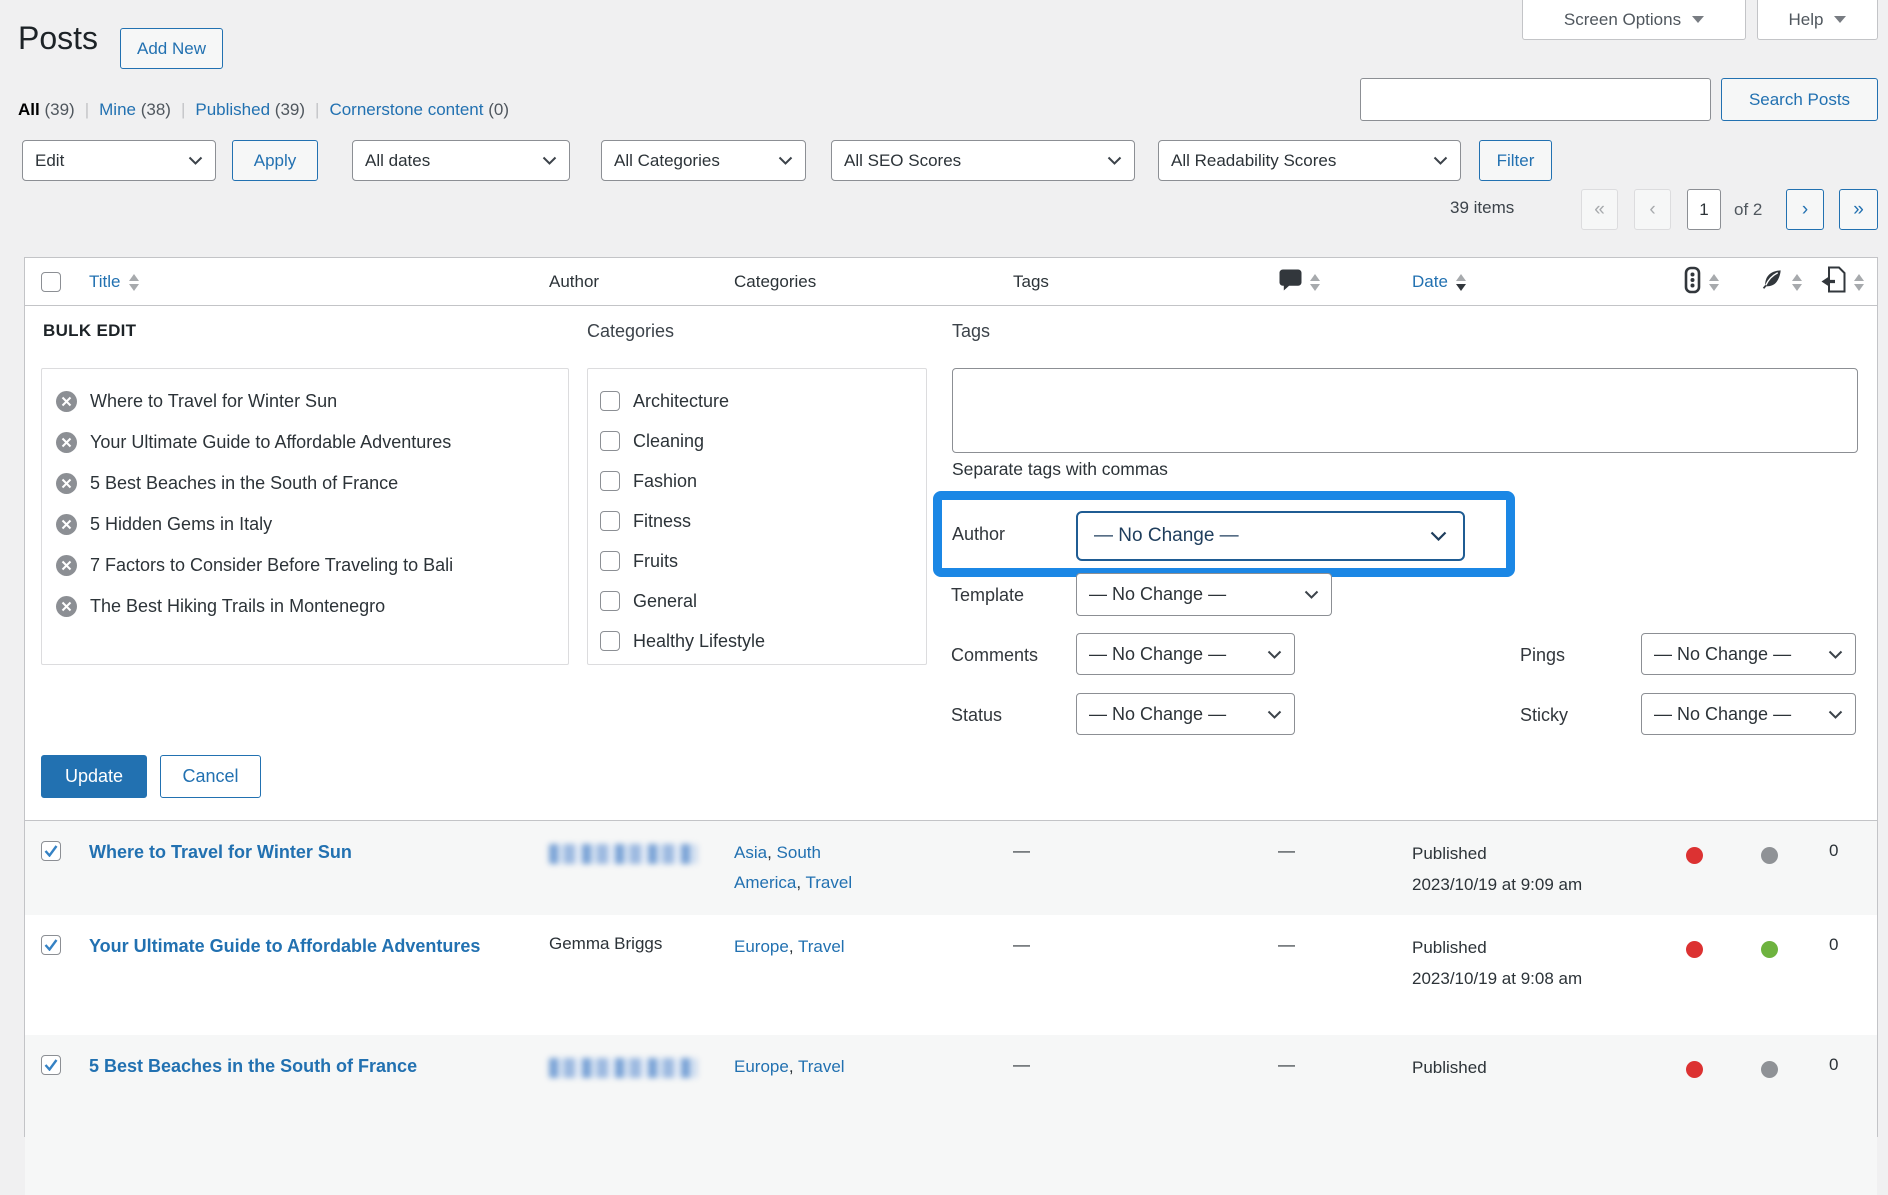  I want to click on category-option: Healthy Lifestyle, so click(757, 641).